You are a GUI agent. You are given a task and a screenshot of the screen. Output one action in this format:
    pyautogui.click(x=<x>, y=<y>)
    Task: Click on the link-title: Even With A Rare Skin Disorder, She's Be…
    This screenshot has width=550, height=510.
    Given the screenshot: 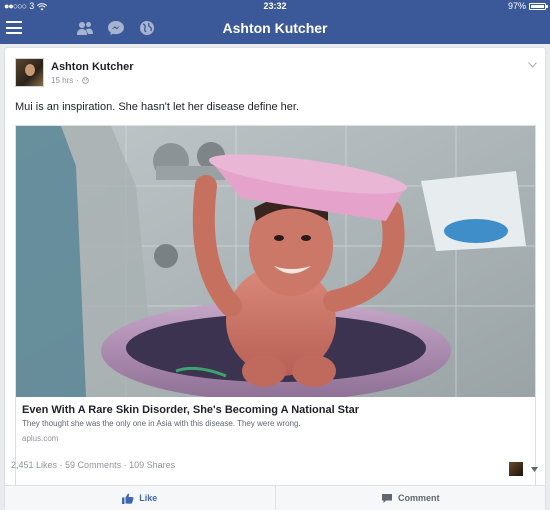 What is the action you would take?
    pyautogui.click(x=190, y=410)
    